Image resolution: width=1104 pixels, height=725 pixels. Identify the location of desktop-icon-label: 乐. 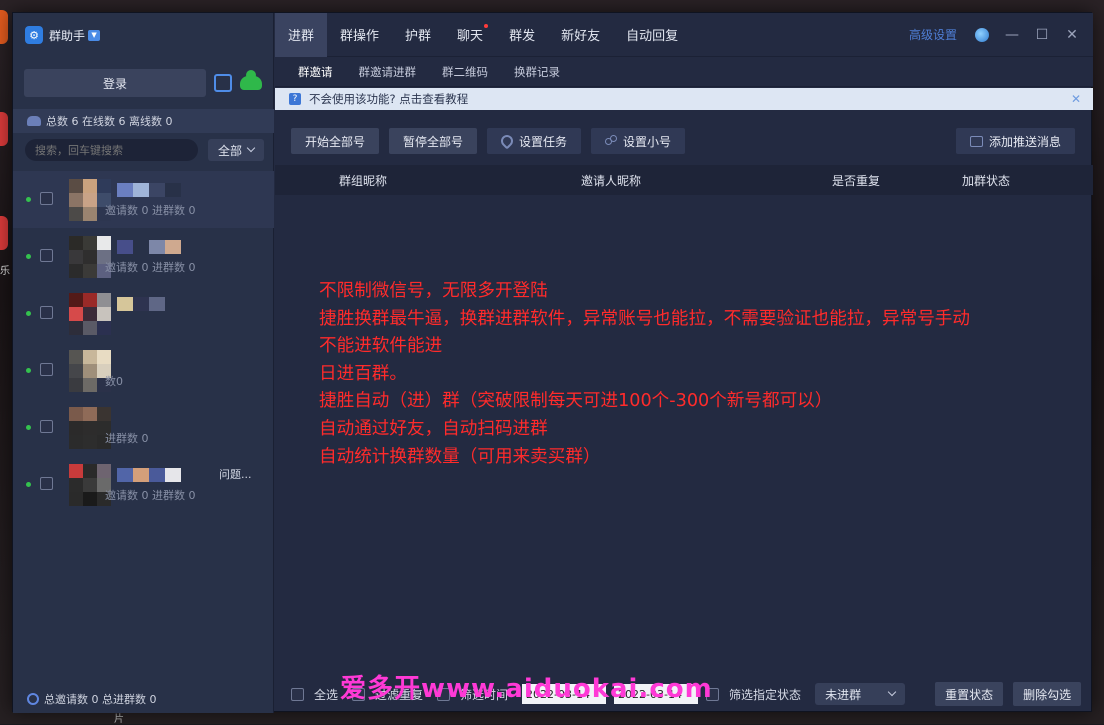
(5, 269).